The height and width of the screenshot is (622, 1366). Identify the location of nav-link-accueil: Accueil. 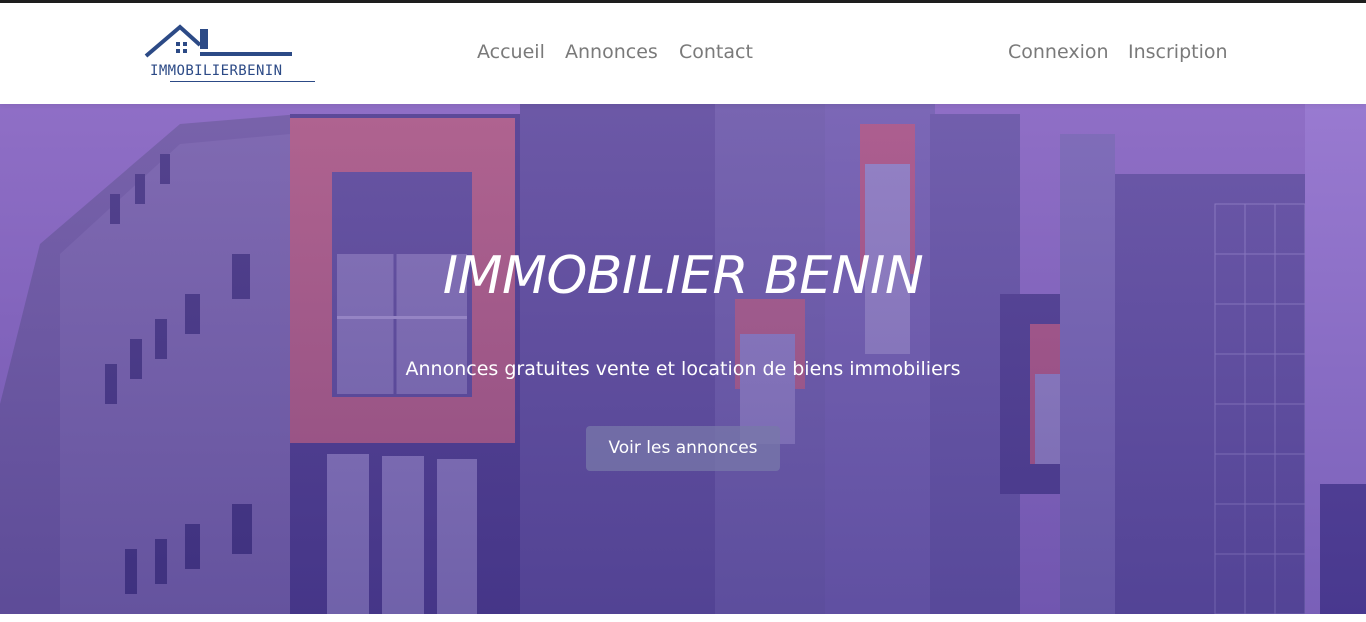
(511, 52).